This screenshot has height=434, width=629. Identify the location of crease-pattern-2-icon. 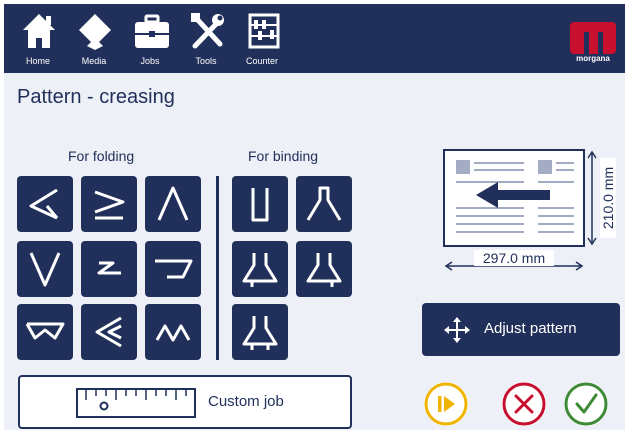
(109, 205).